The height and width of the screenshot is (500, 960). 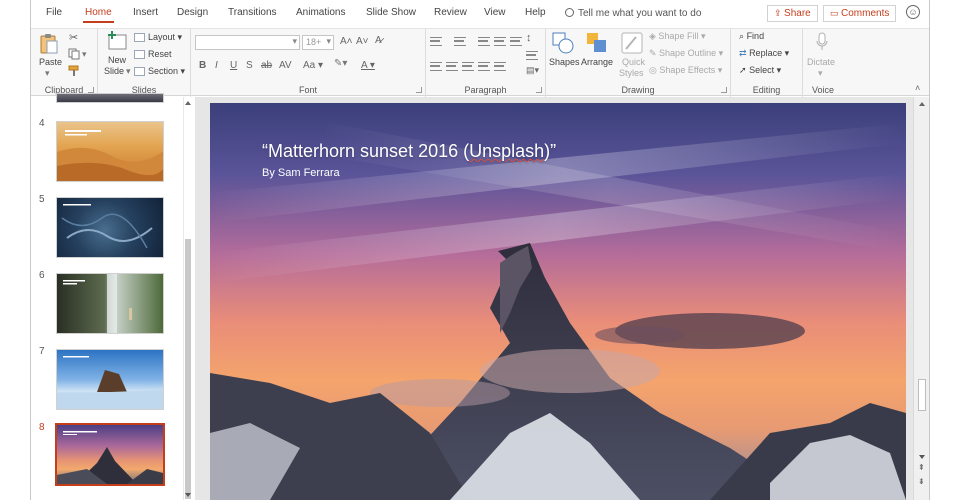 What do you see at coordinates (921, 481) in the screenshot?
I see `next-slide-icon: ⇟` at bounding box center [921, 481].